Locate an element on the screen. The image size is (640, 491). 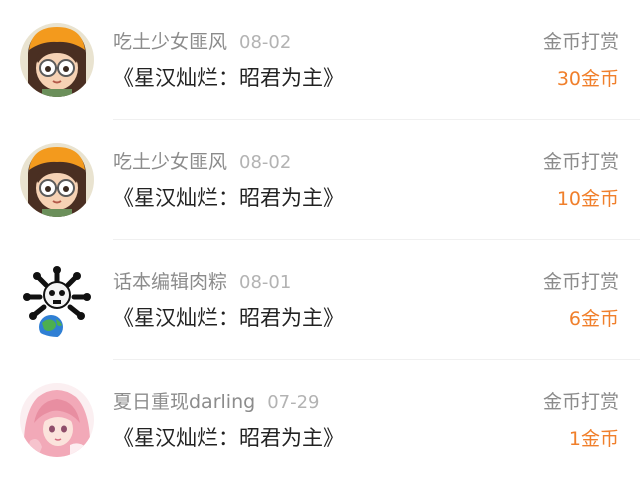
username: 夏日重现darling is located at coordinates (184, 402).